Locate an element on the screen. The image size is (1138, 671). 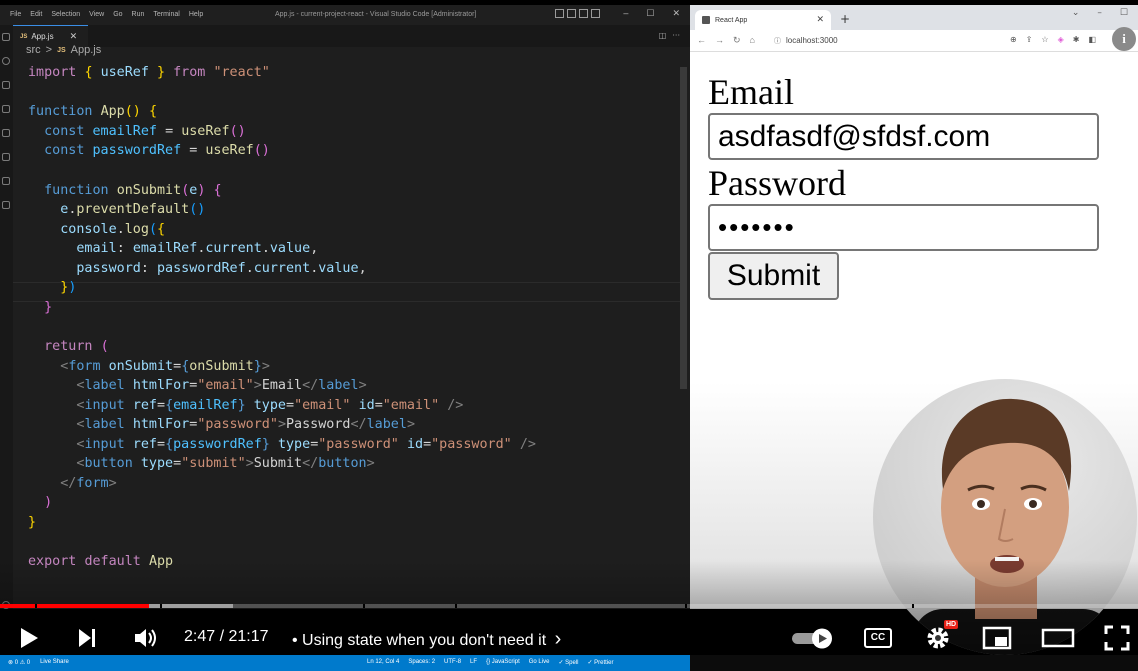
browser-tab-title: React App is located at coordinates (731, 20).